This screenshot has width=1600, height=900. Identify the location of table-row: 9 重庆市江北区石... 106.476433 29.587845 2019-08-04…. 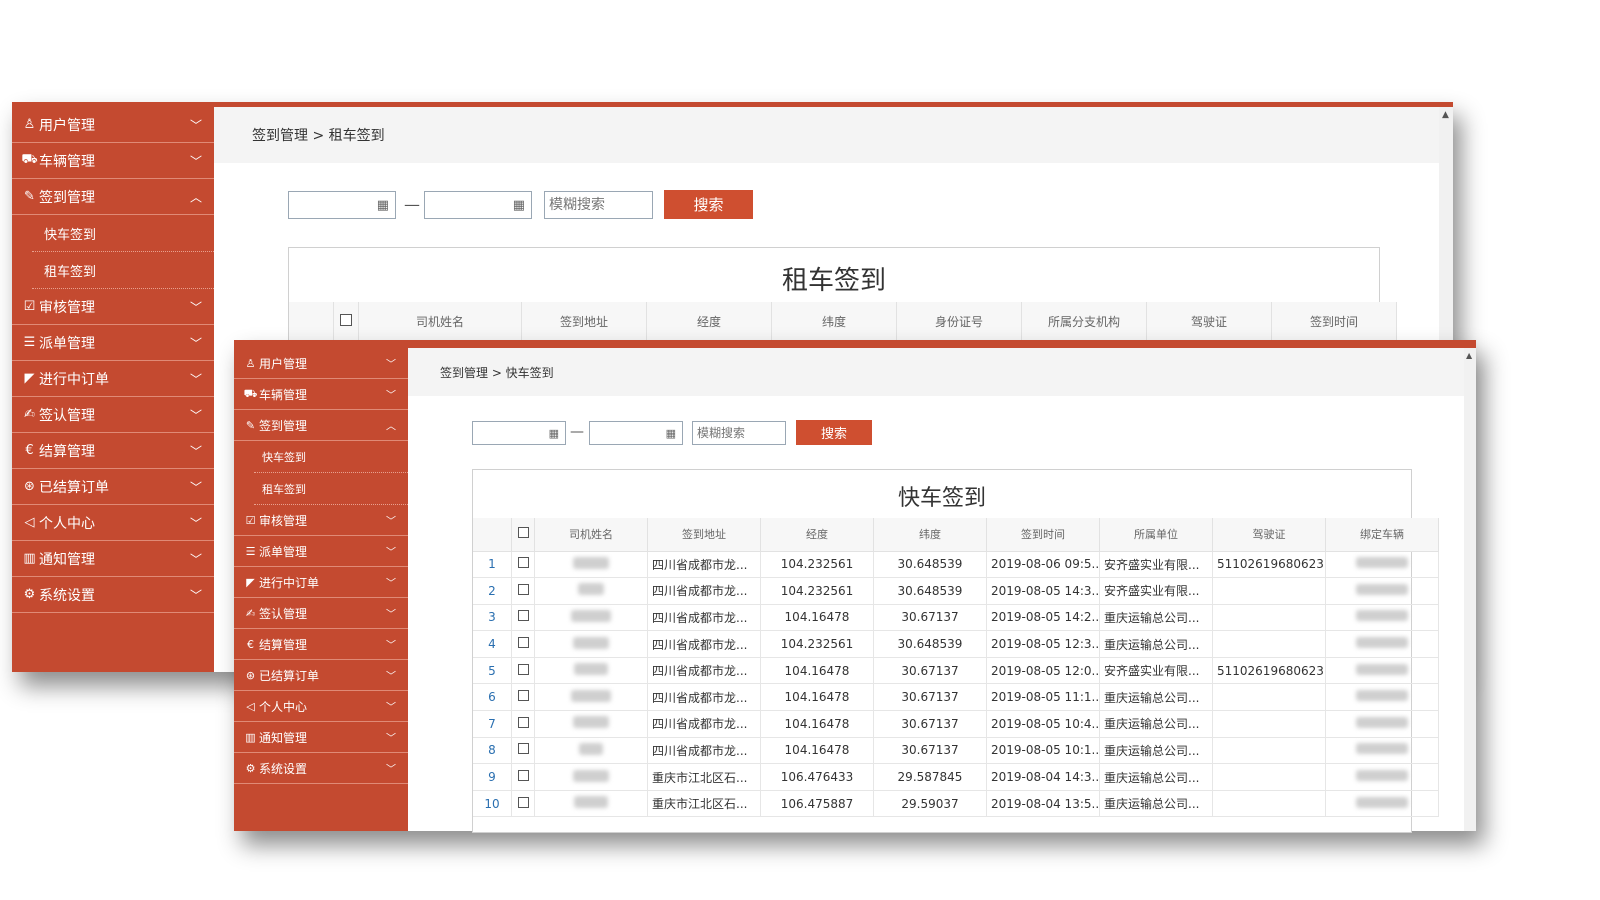
(956, 777).